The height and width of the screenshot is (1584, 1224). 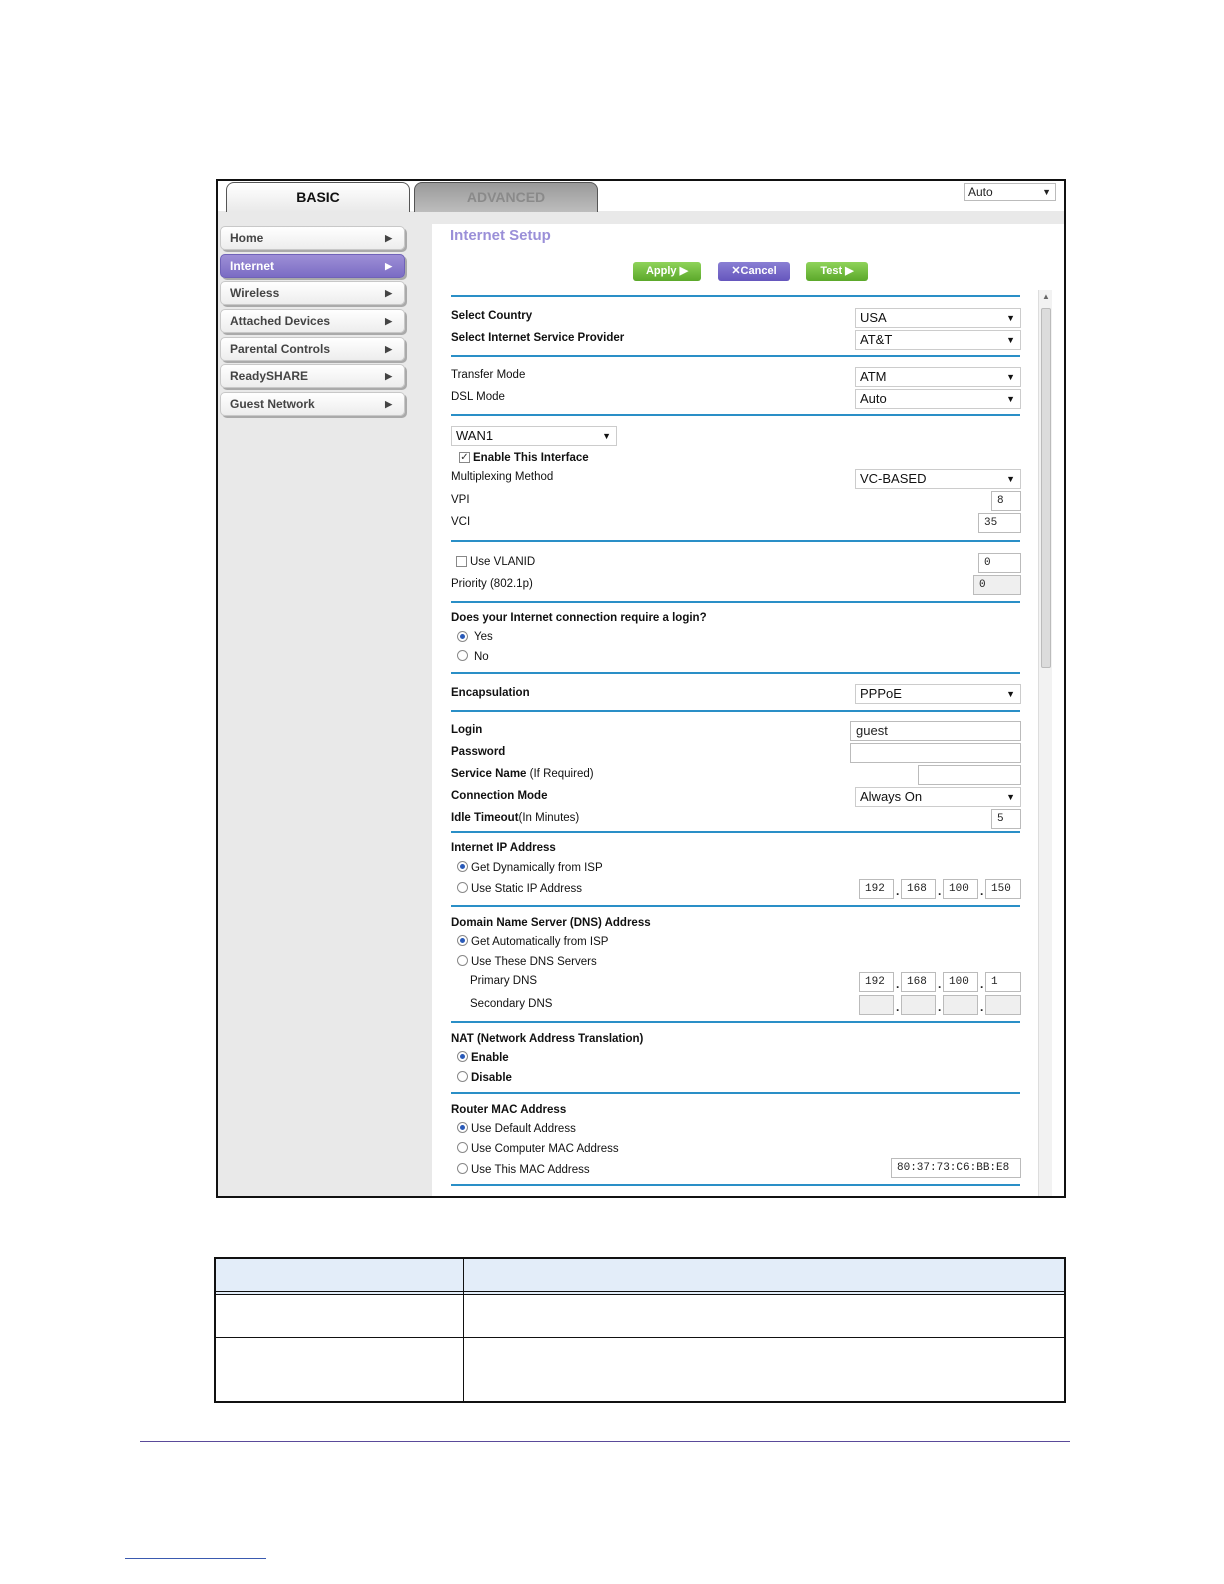 What do you see at coordinates (938, 694) in the screenshot?
I see `encapsulation-select: PPPoE ▼` at bounding box center [938, 694].